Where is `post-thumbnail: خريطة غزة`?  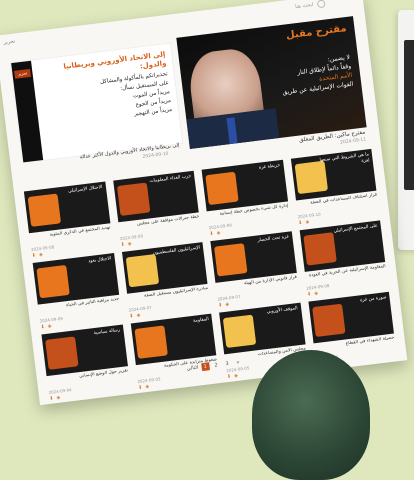 post-thumbnail: خريطة غزة is located at coordinates (244, 185).